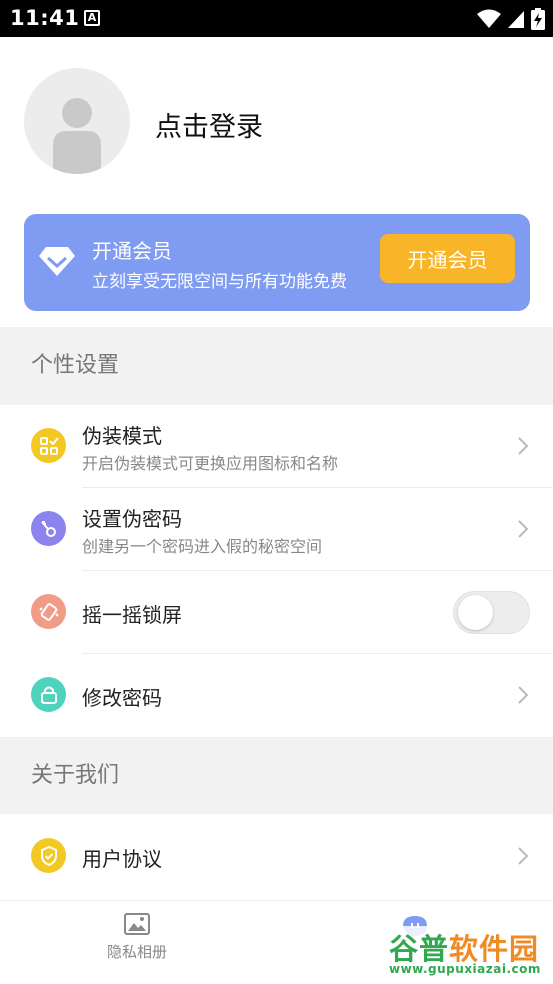  I want to click on row-subtitle: 创建另一个密码进入假的秘密空间, so click(202, 546).